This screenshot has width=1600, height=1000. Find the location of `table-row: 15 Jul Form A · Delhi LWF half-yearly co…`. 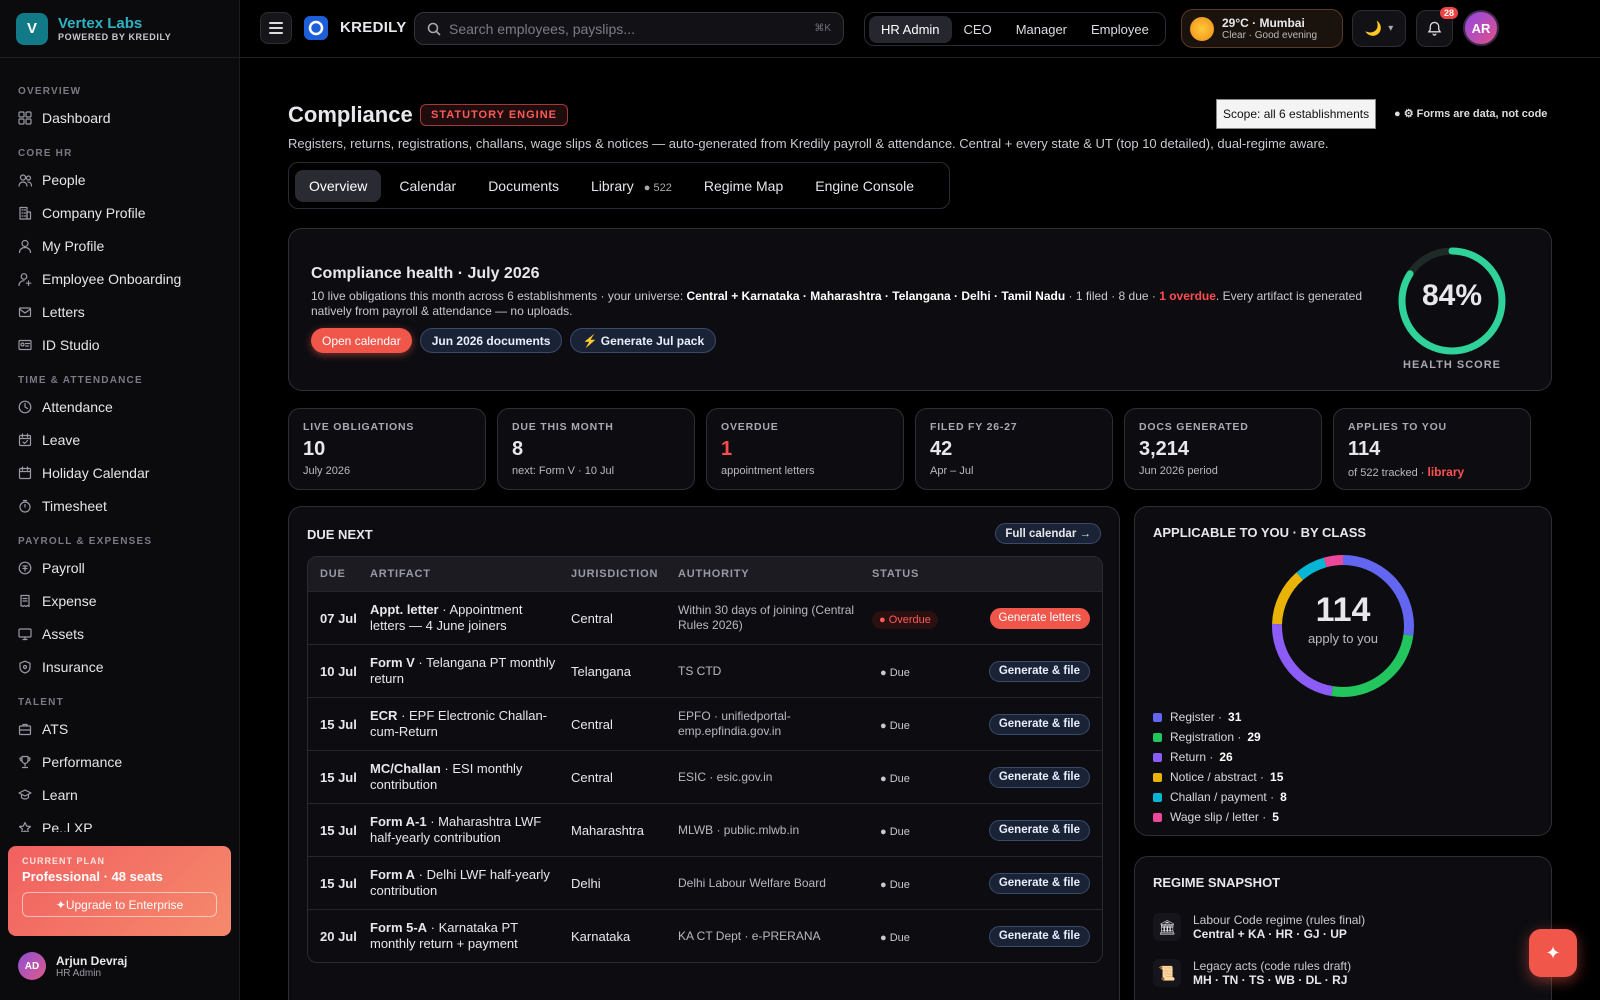

table-row: 15 Jul Form A · Delhi LWF half-yearly co… is located at coordinates (705, 882).